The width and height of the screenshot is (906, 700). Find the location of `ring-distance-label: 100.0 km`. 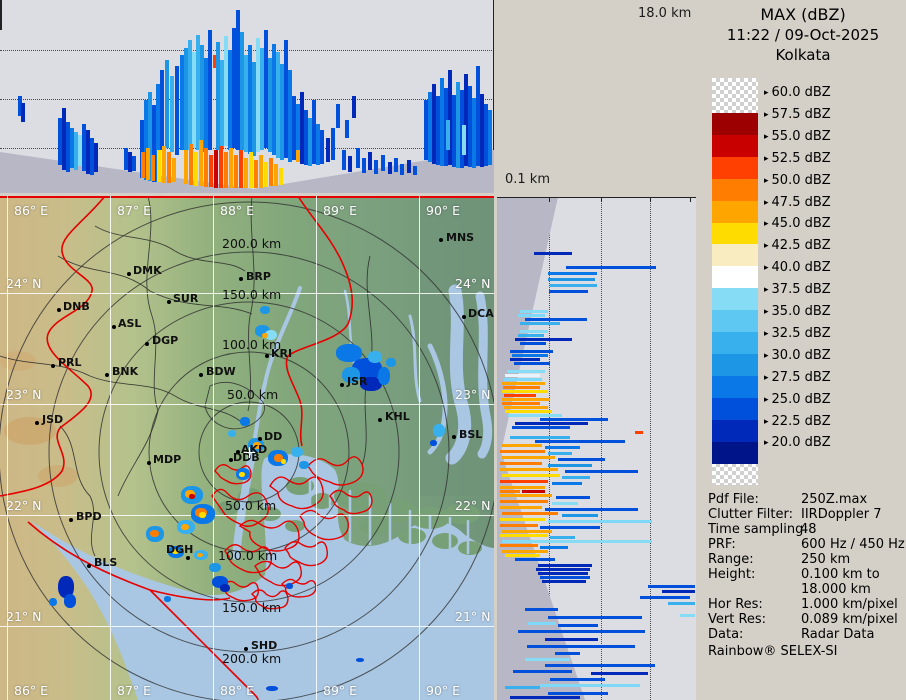

ring-distance-label: 100.0 km is located at coordinates (248, 555).